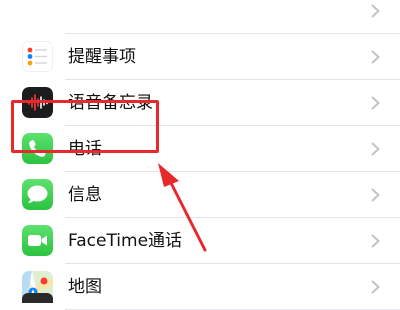  Describe the element at coordinates (200, 17) in the screenshot. I see `list-item-top-partial` at that location.